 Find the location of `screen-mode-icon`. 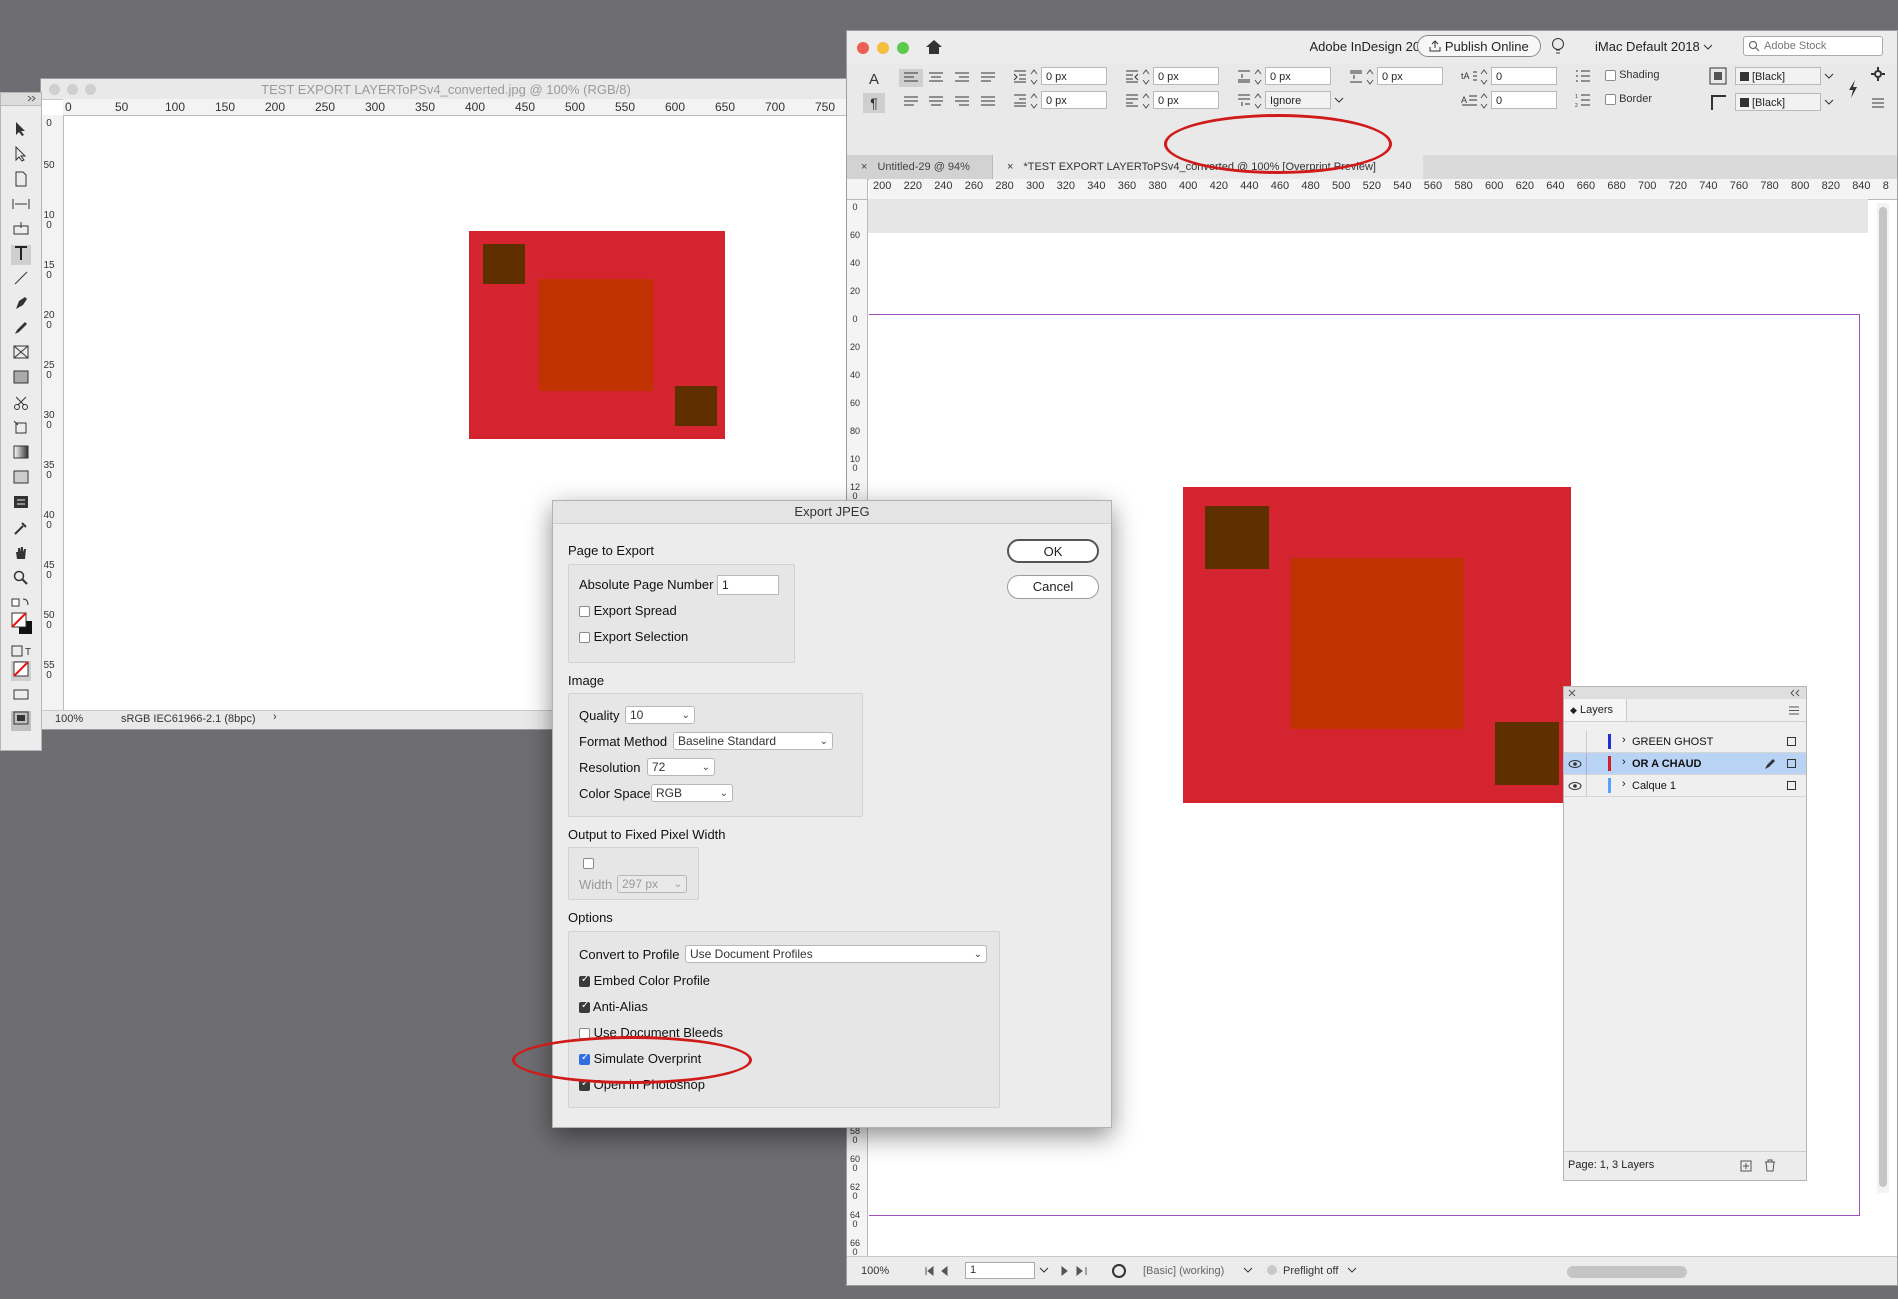

screen-mode-icon is located at coordinates (21, 697).